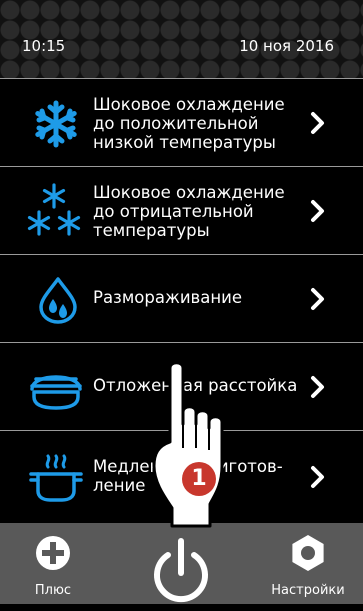  I want to click on bottom-toolbar: Плюс Настройки, so click(181, 563).